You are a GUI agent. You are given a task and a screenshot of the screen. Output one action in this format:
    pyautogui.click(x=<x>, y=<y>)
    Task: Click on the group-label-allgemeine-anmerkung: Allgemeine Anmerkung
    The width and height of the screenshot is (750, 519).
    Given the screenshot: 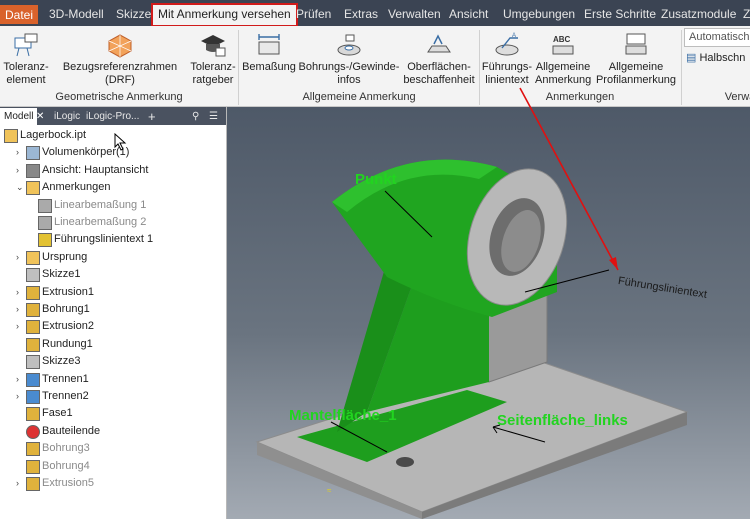 What is the action you would take?
    pyautogui.click(x=359, y=97)
    